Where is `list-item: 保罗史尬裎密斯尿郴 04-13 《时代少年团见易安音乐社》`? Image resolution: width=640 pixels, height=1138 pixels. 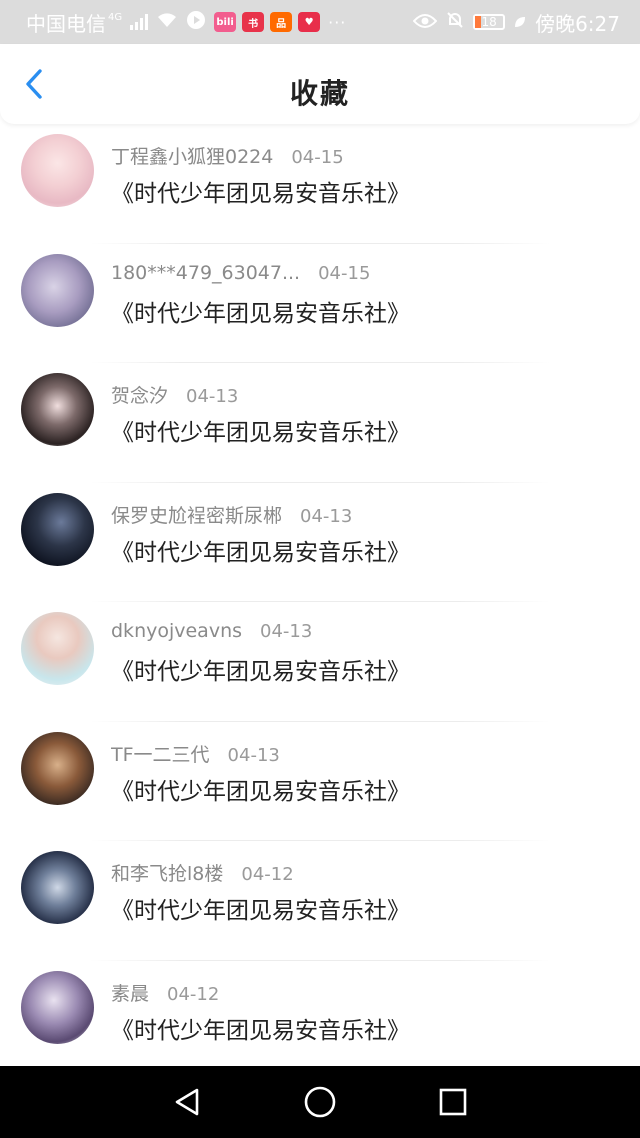
list-item: 保罗史尬裎密斯尿郴 04-13 《时代少年团见易安音乐社》 is located at coordinates (320, 542).